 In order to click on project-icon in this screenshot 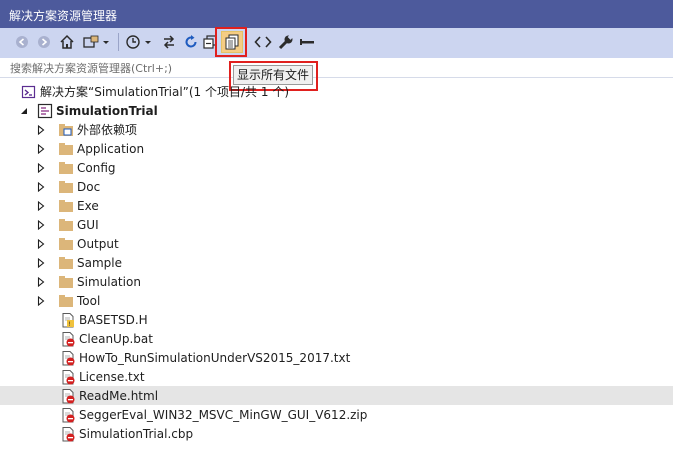, I will do `click(45, 111)`.